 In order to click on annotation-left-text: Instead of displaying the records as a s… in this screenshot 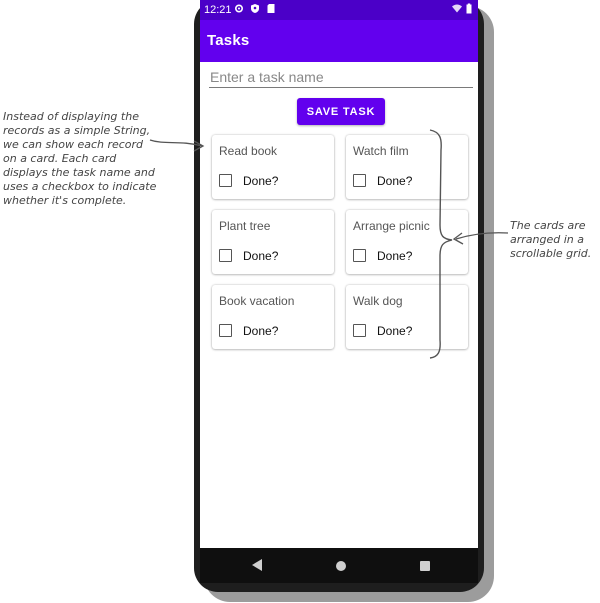, I will do `click(80, 158)`.